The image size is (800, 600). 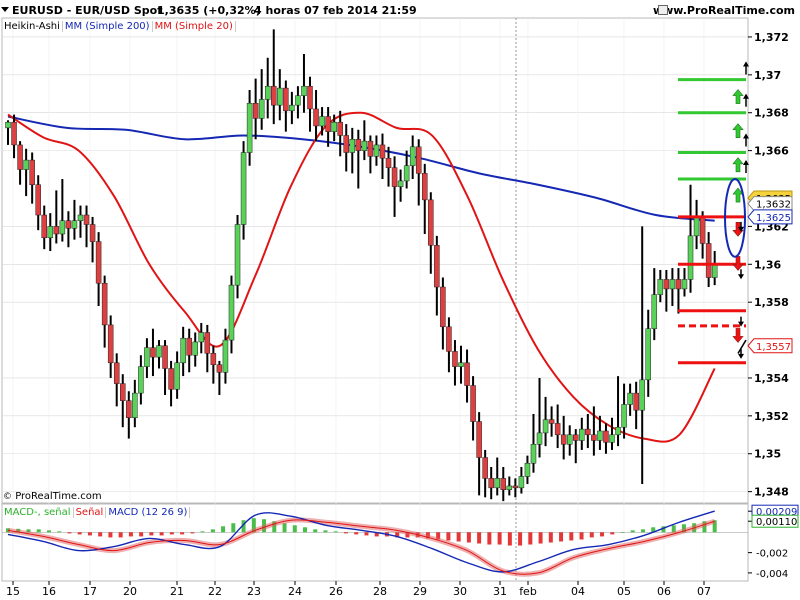 I want to click on legend-ma20: MM (Simple 20), so click(x=194, y=26).